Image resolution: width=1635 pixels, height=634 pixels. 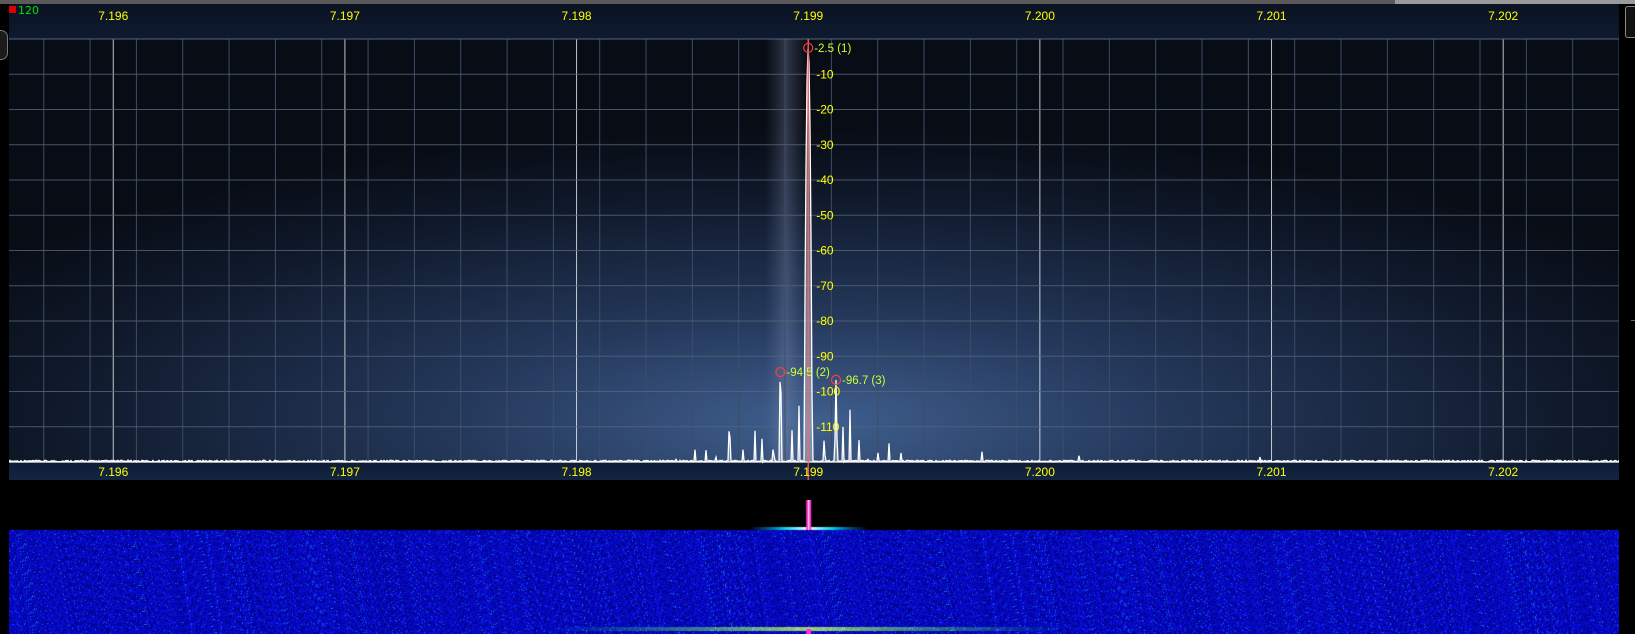 I want to click on peak-marker-label: -94.5 (2), so click(x=808, y=373).